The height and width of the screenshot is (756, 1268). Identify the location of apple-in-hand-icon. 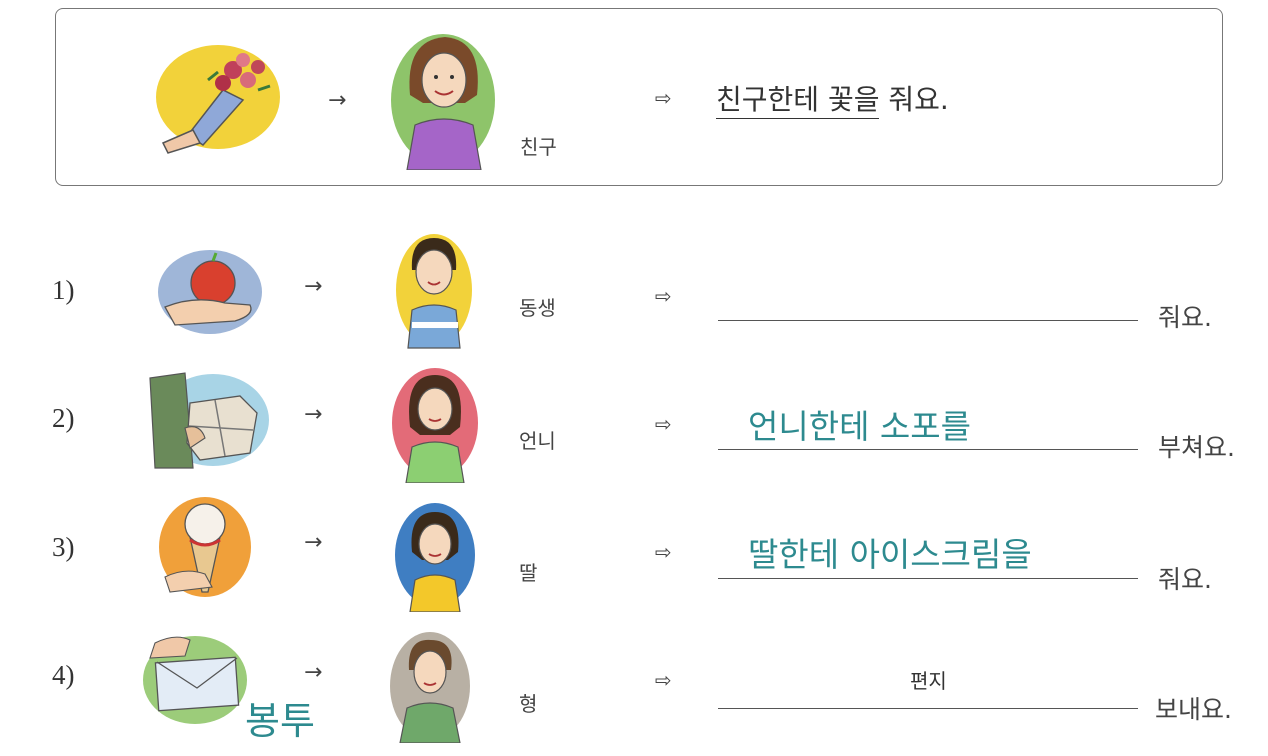
(210, 292).